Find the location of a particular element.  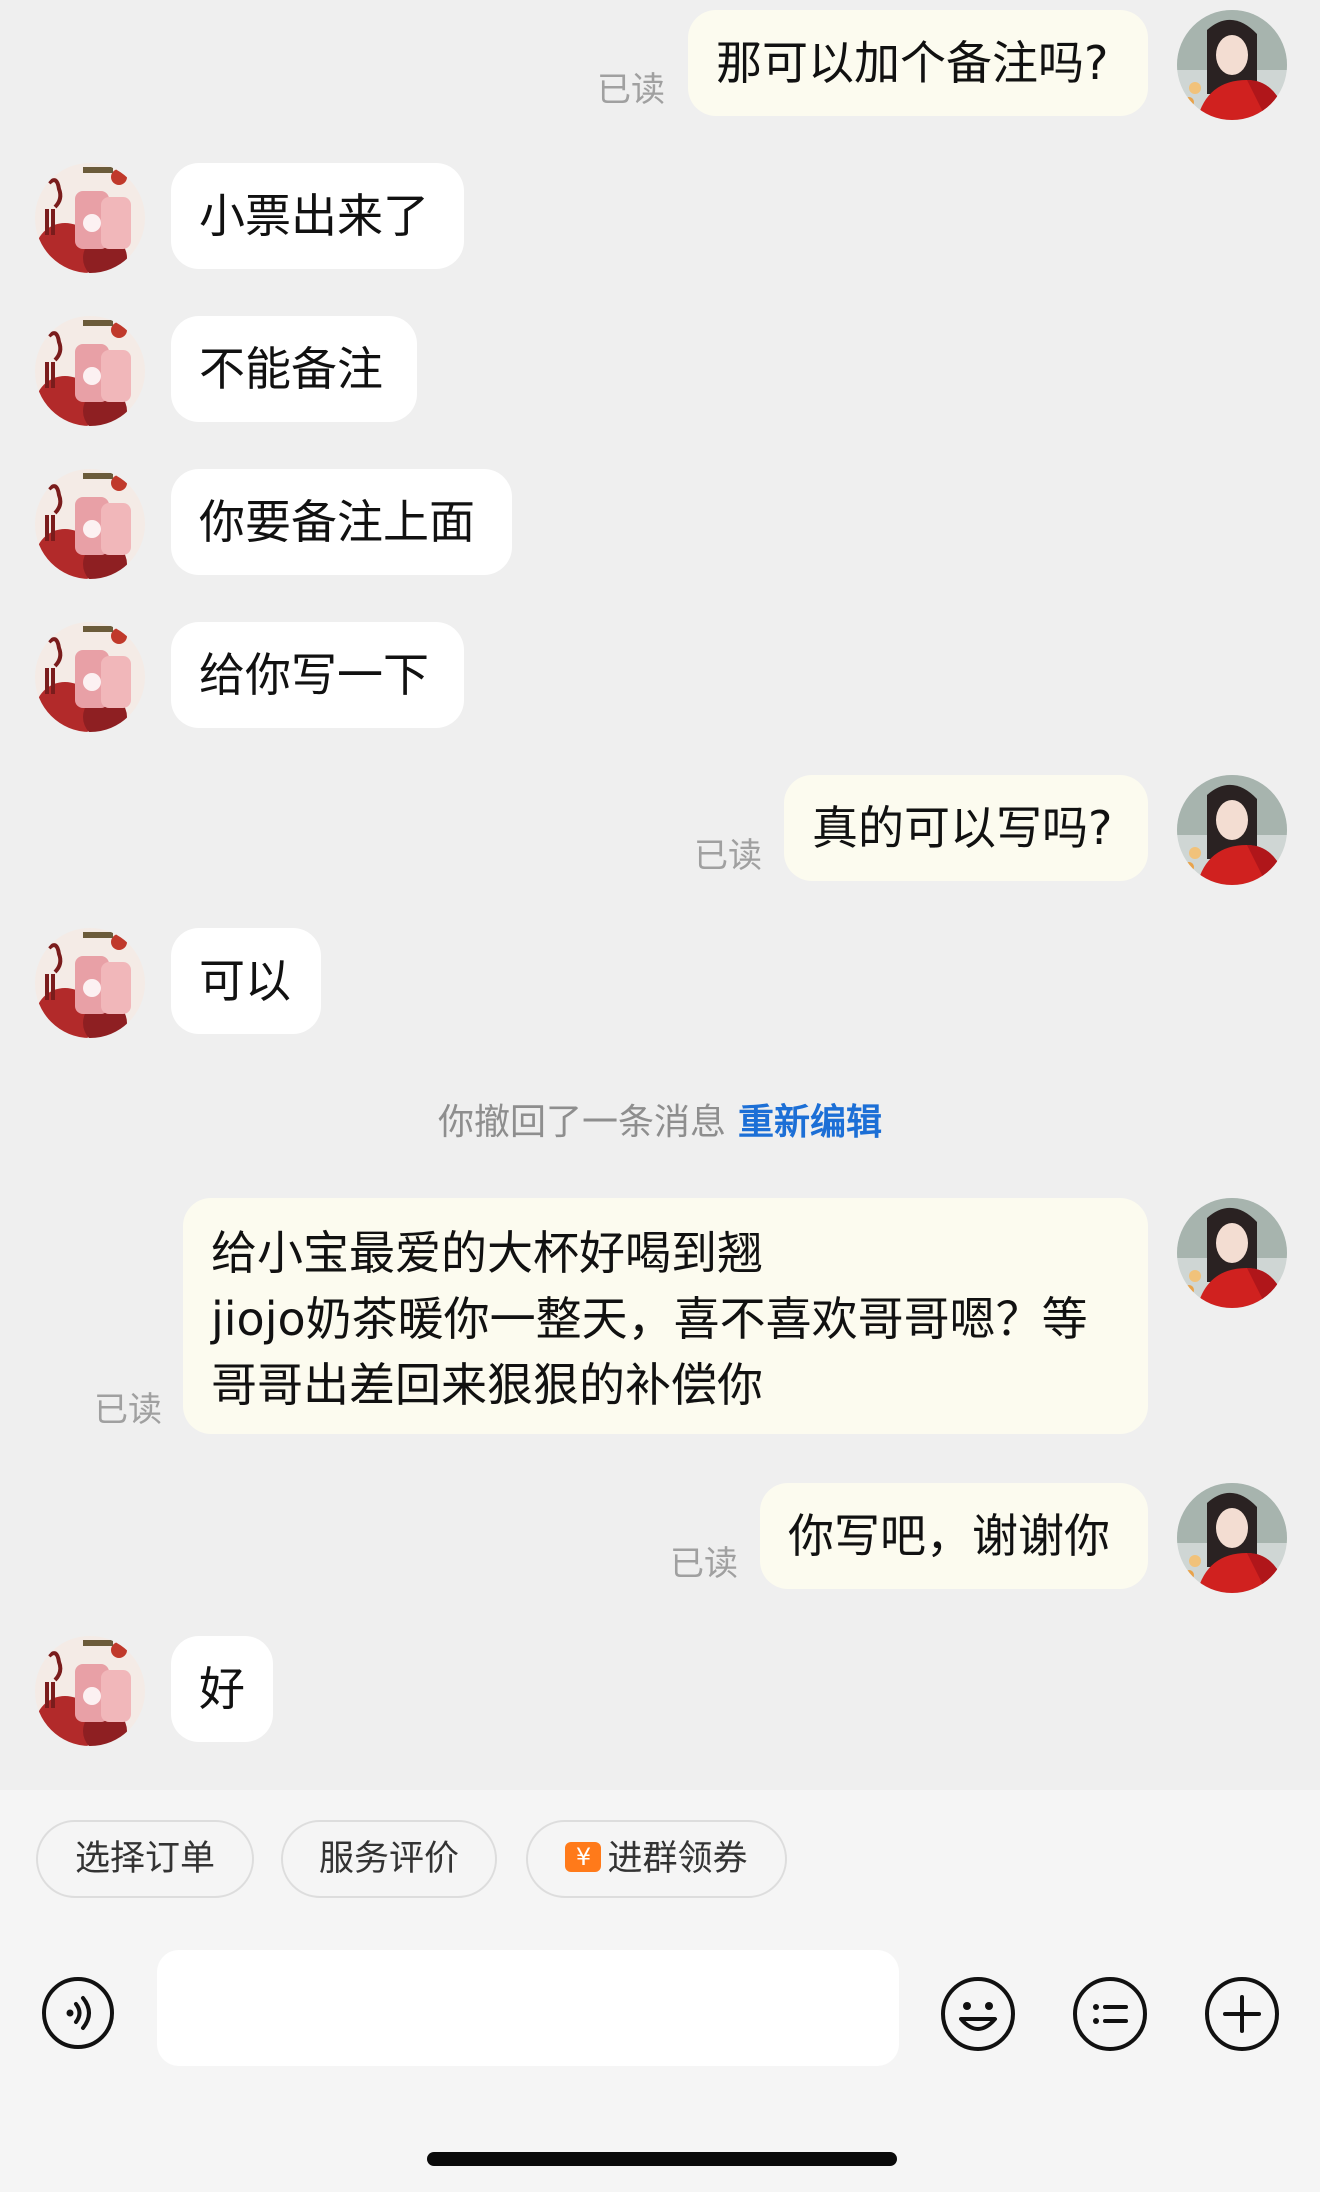

message-bubble-outgoing: 真的可以写吗? is located at coordinates (966, 828).